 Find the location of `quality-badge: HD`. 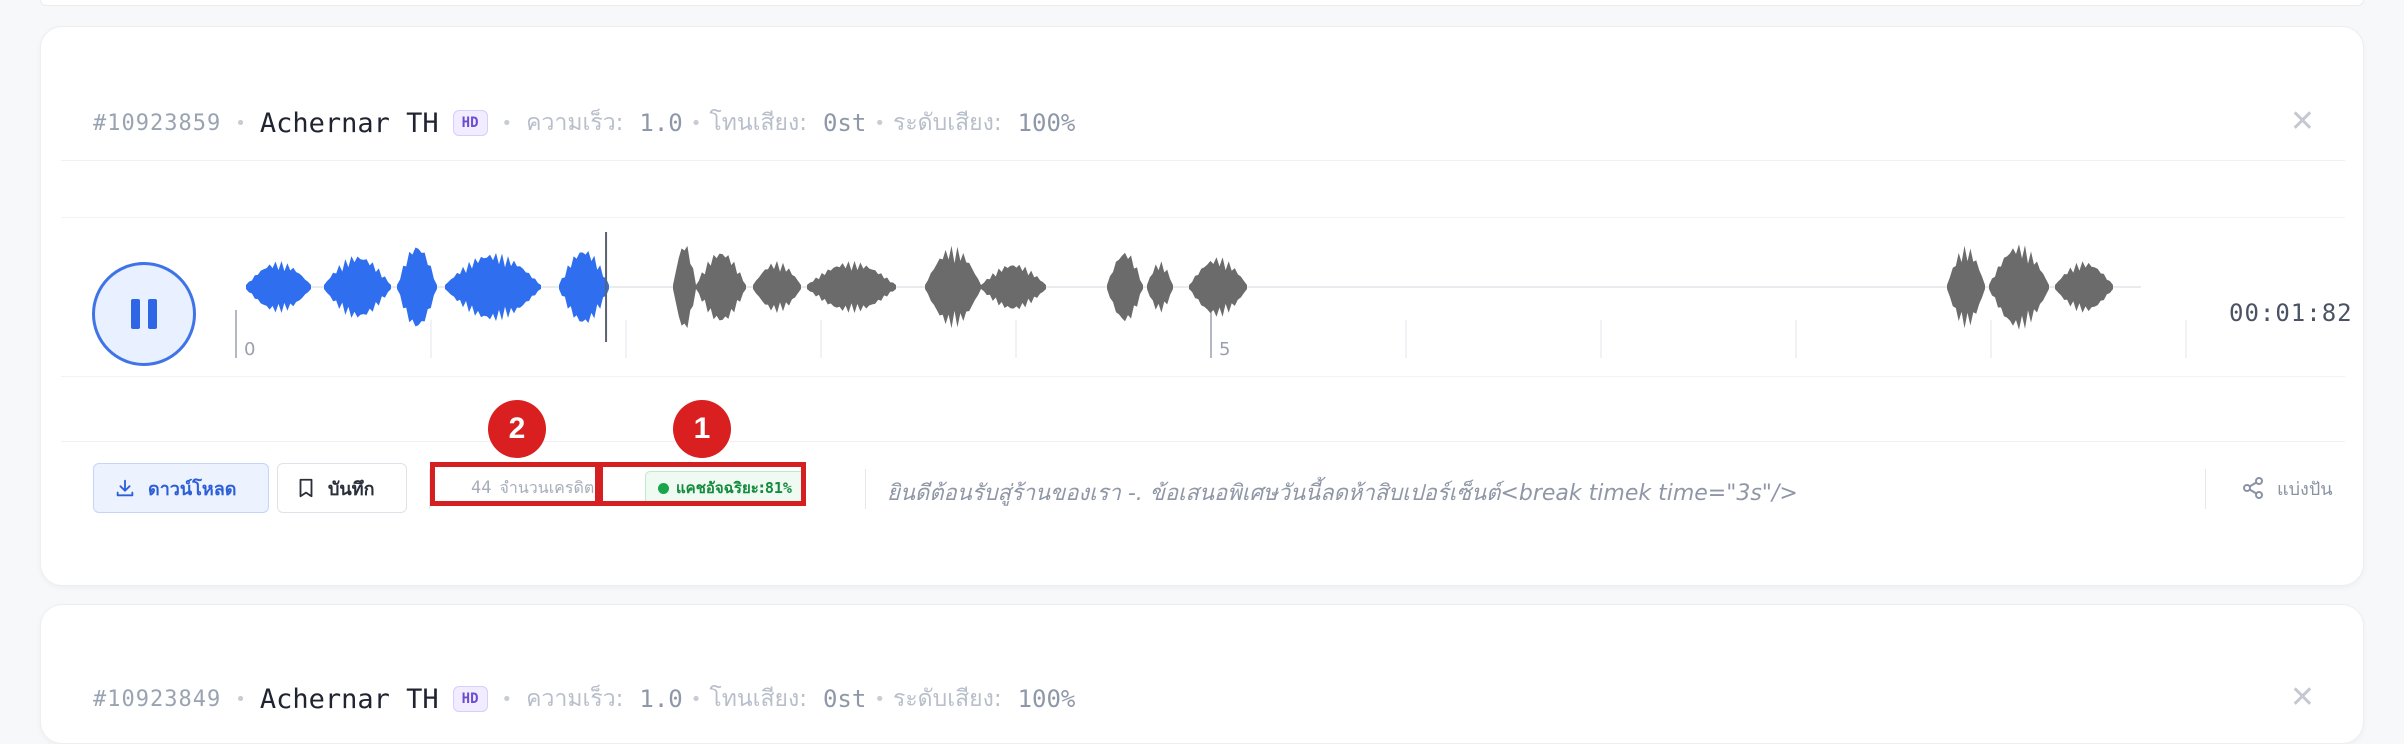

quality-badge: HD is located at coordinates (470, 699).